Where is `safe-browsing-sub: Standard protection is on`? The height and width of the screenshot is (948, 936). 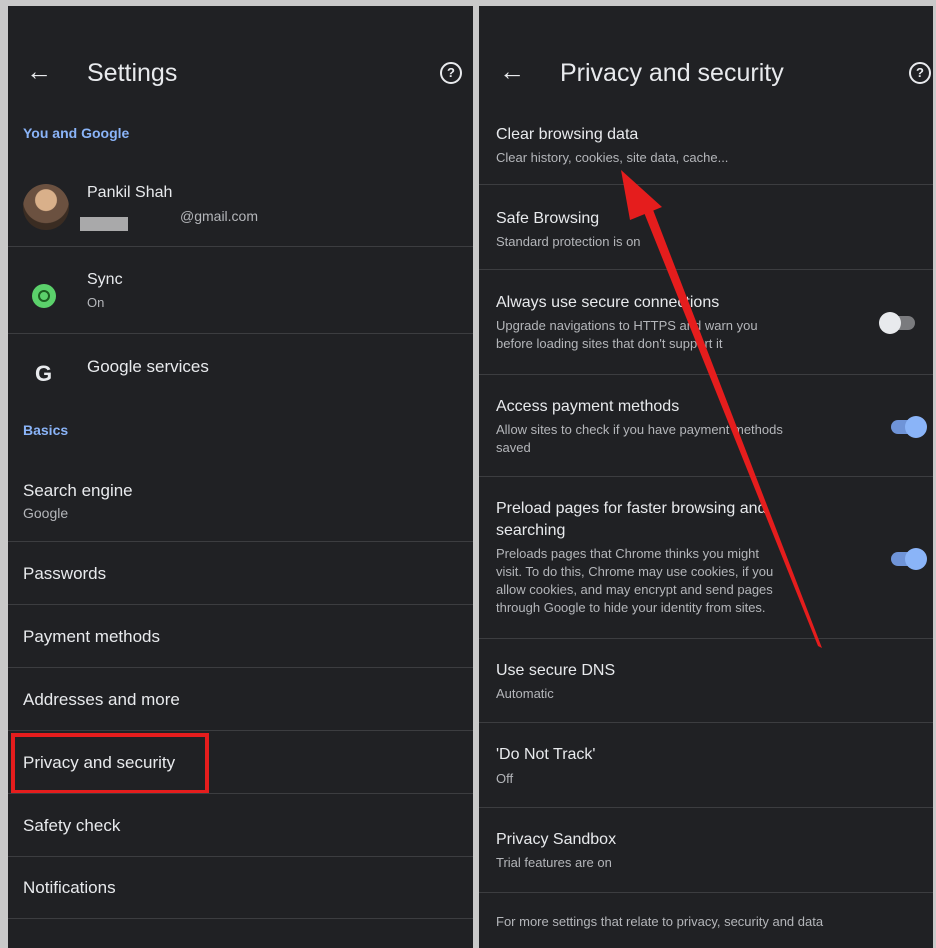 safe-browsing-sub: Standard protection is on is located at coordinates (568, 241).